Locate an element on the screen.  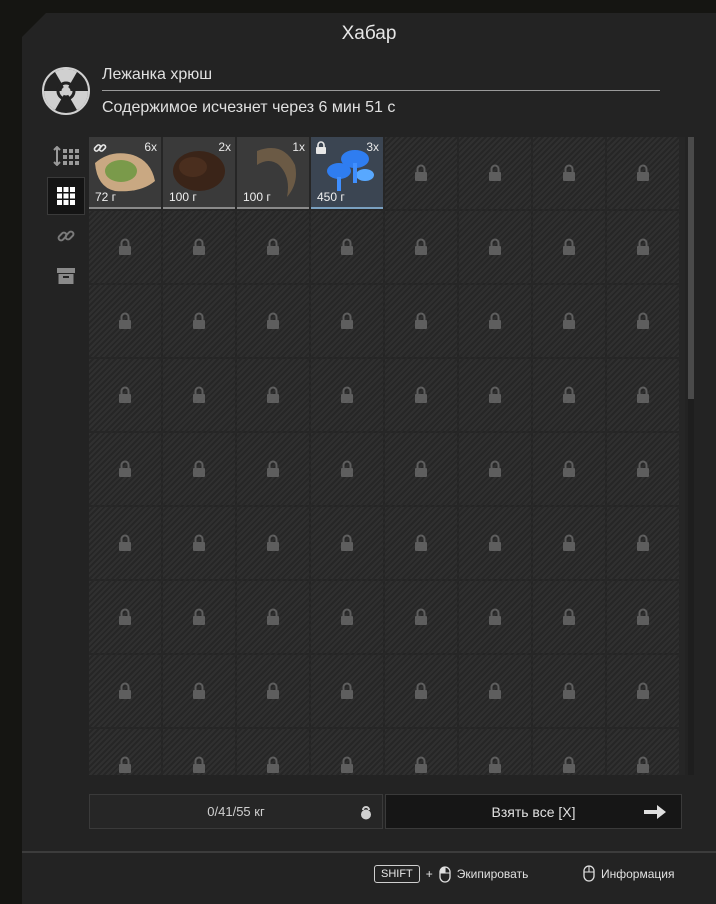
item-quantity: 3x is located at coordinates (372, 147).